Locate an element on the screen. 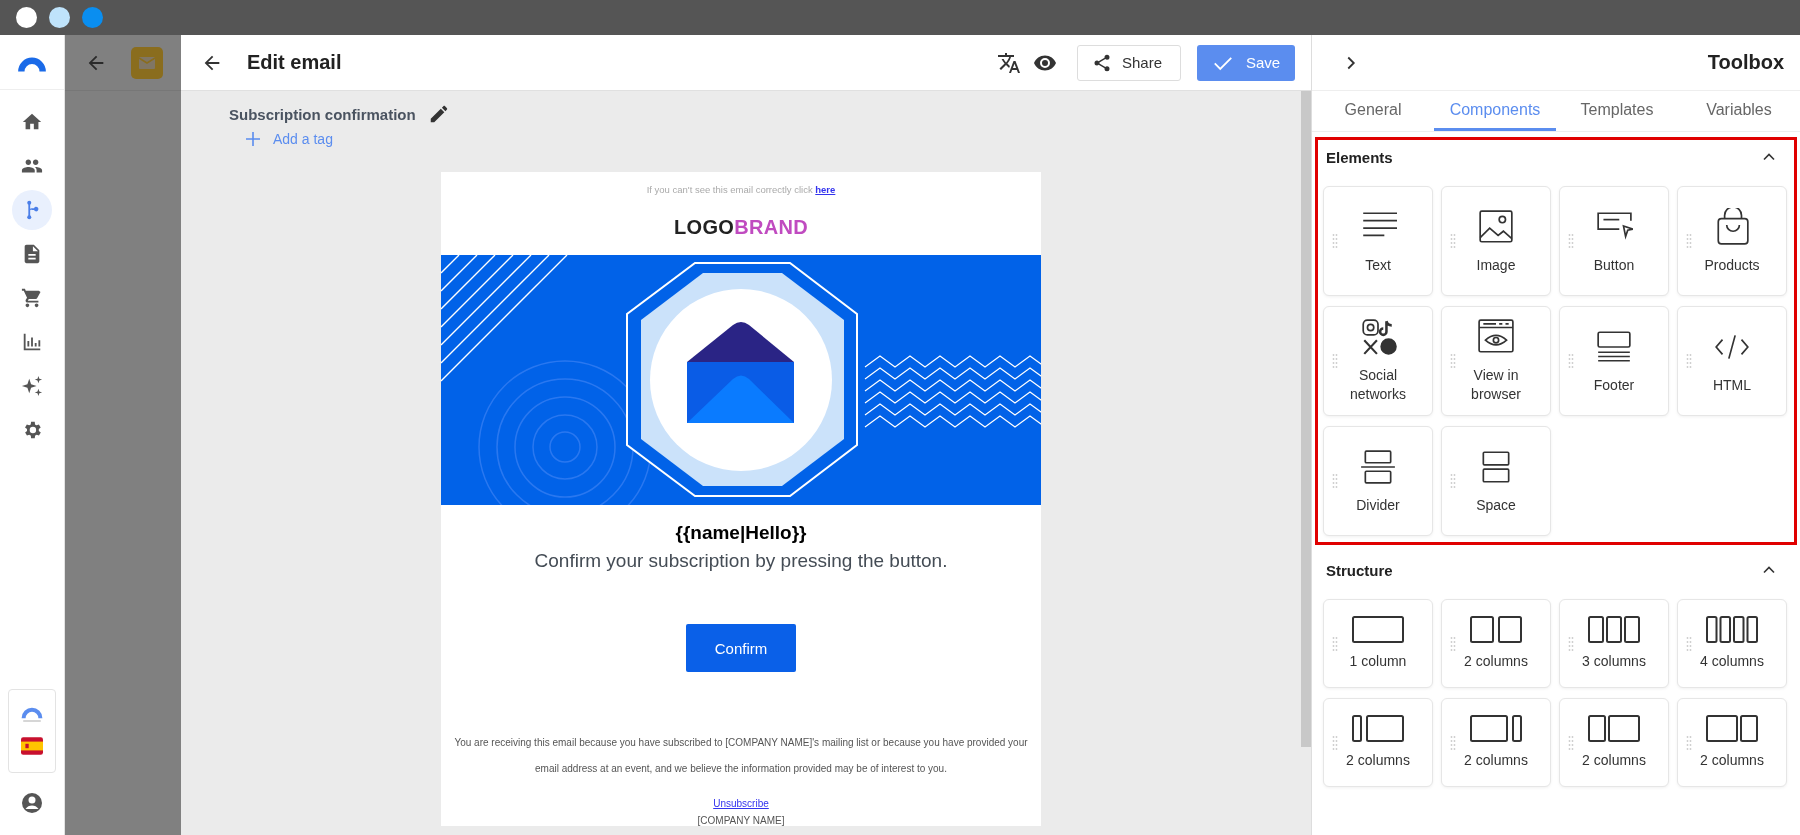 This screenshot has height=835, width=1800. component-tile: Footer is located at coordinates (1614, 361).